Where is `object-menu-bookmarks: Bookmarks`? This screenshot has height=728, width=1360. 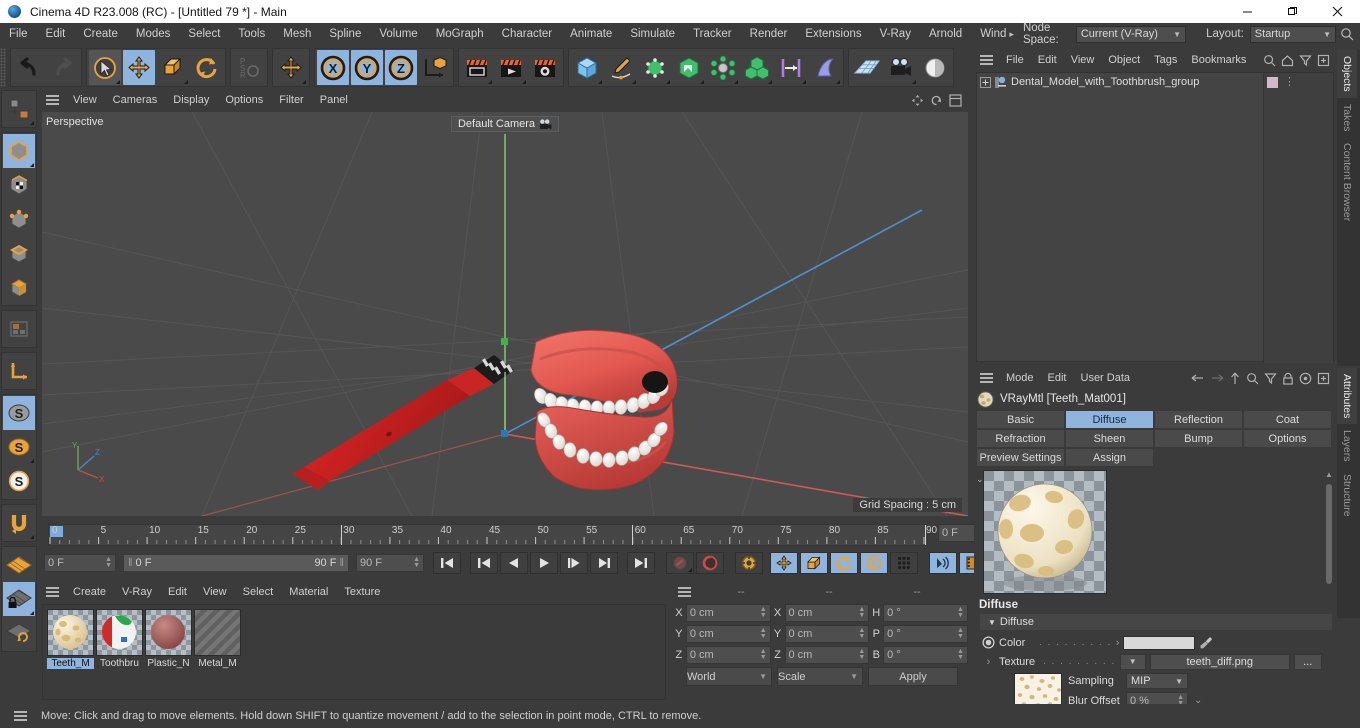
object-menu-bookmarks: Bookmarks is located at coordinates (1218, 60).